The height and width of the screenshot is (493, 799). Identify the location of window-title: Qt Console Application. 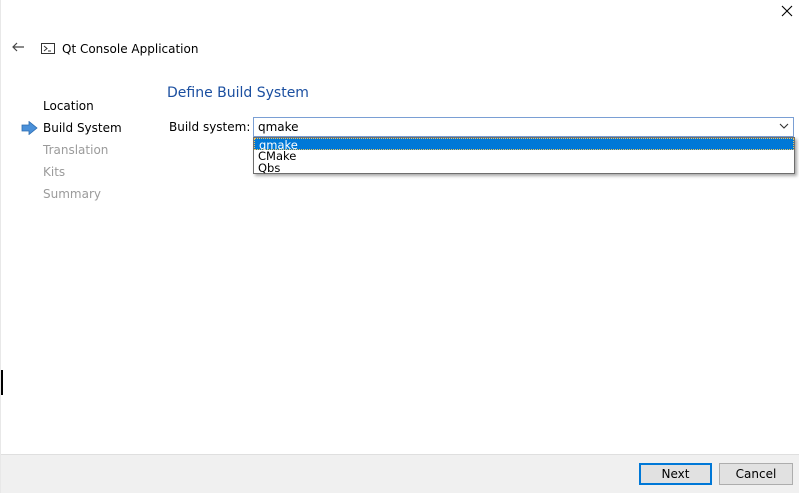
(130, 49).